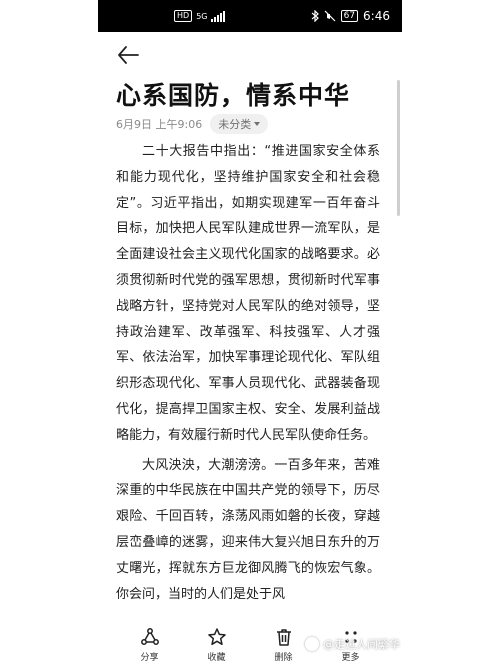 This screenshot has width=500, height=667. Describe the element at coordinates (235, 124) in the screenshot. I see `category-label: 未分类` at that location.